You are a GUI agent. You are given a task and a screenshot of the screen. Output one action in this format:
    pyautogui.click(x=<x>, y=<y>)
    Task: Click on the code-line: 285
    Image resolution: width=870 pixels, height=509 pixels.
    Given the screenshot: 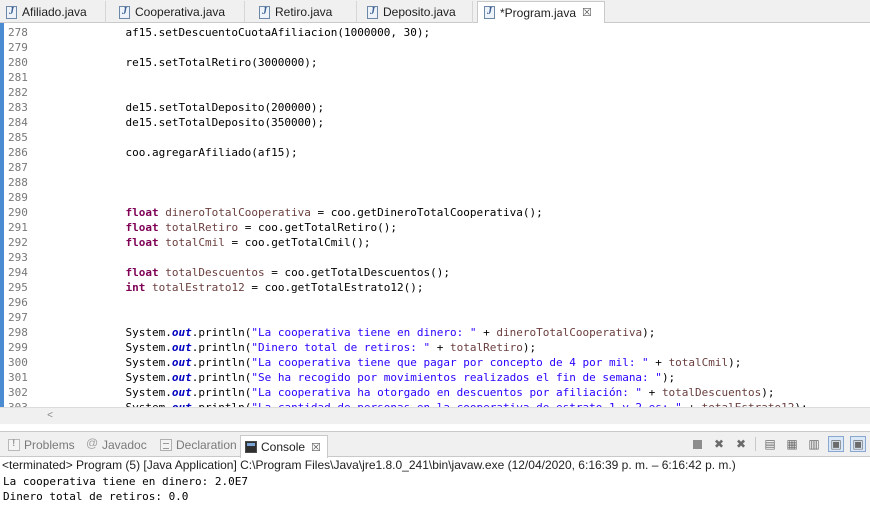 What is the action you would take?
    pyautogui.click(x=435, y=137)
    